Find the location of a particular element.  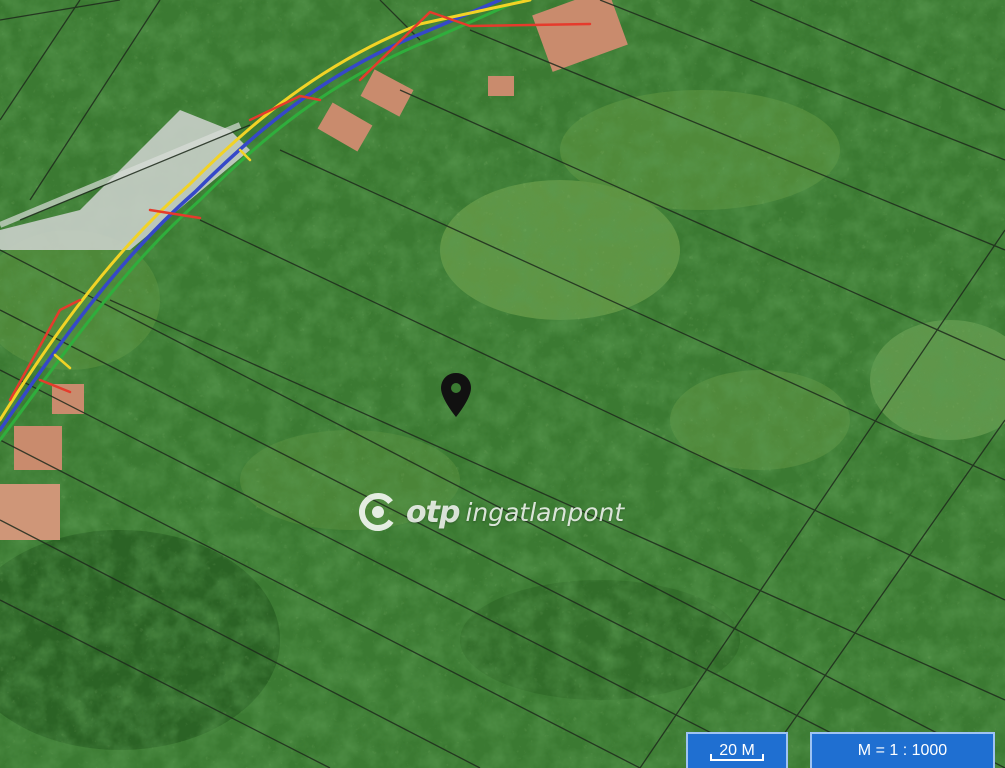

scale-bar: 20 M is located at coordinates (737, 750).